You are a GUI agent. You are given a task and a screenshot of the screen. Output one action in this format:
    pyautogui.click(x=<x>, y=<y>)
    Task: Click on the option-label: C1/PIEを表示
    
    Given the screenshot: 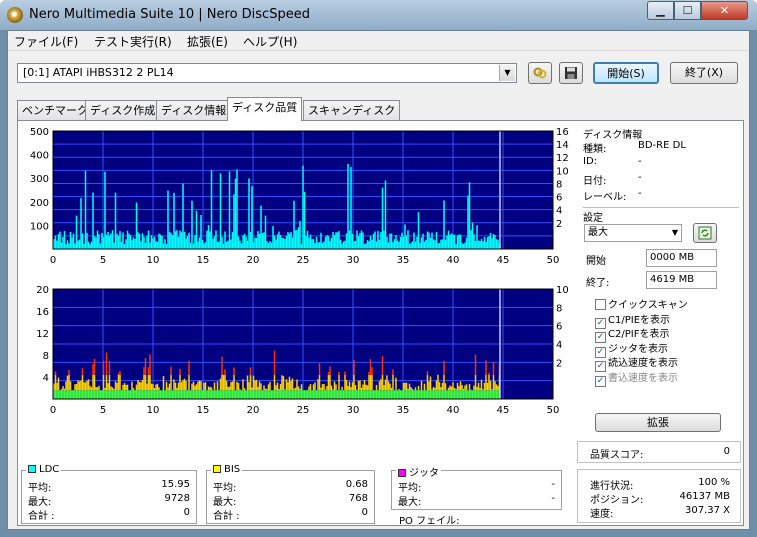 What is the action you would take?
    pyautogui.click(x=639, y=320)
    